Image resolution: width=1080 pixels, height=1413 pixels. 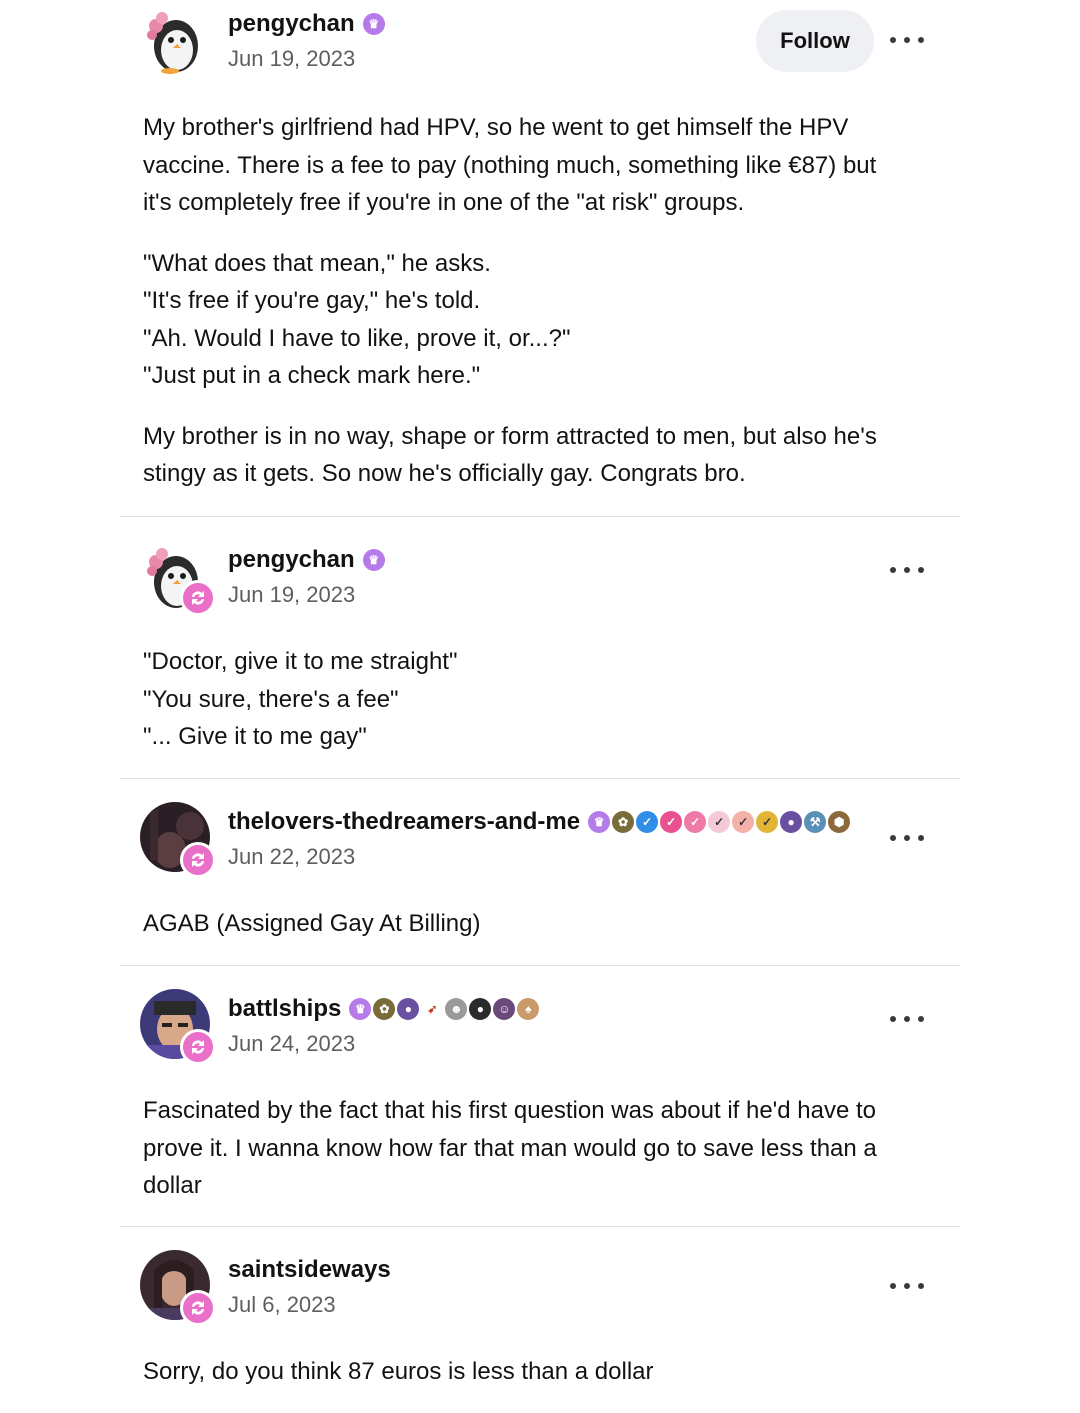 I want to click on bomb-badge-icon: ●, so click(x=480, y=1009).